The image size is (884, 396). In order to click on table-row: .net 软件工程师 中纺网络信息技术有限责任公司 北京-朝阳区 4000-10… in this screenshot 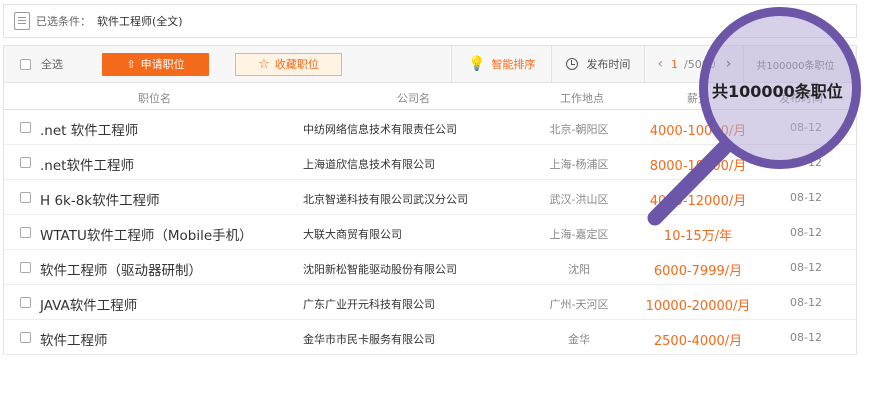, I will do `click(430, 127)`.